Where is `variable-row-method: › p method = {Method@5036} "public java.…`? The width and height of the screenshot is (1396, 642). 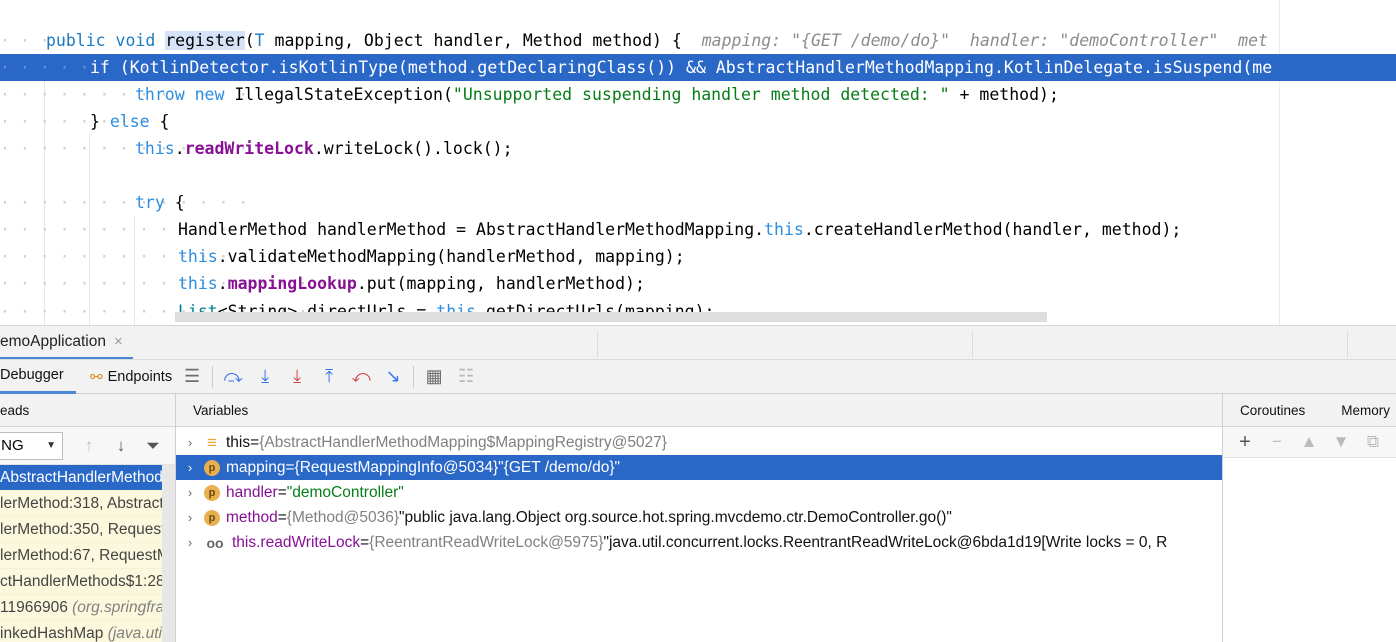 variable-row-method: › p method = {Method@5036} "public java.… is located at coordinates (699, 517).